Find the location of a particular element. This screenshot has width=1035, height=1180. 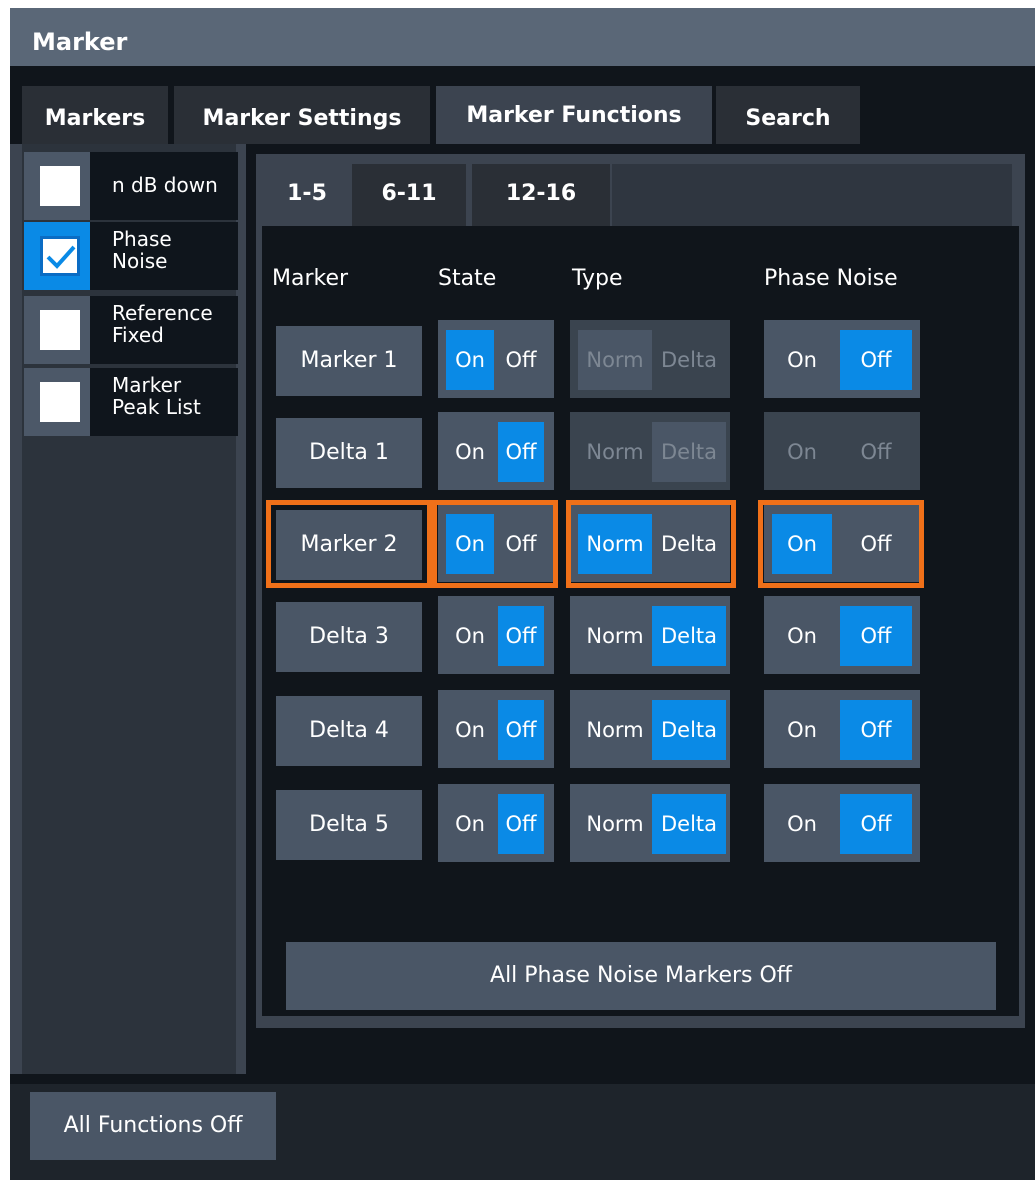

function-n-db-down: n dB down is located at coordinates (131, 186).